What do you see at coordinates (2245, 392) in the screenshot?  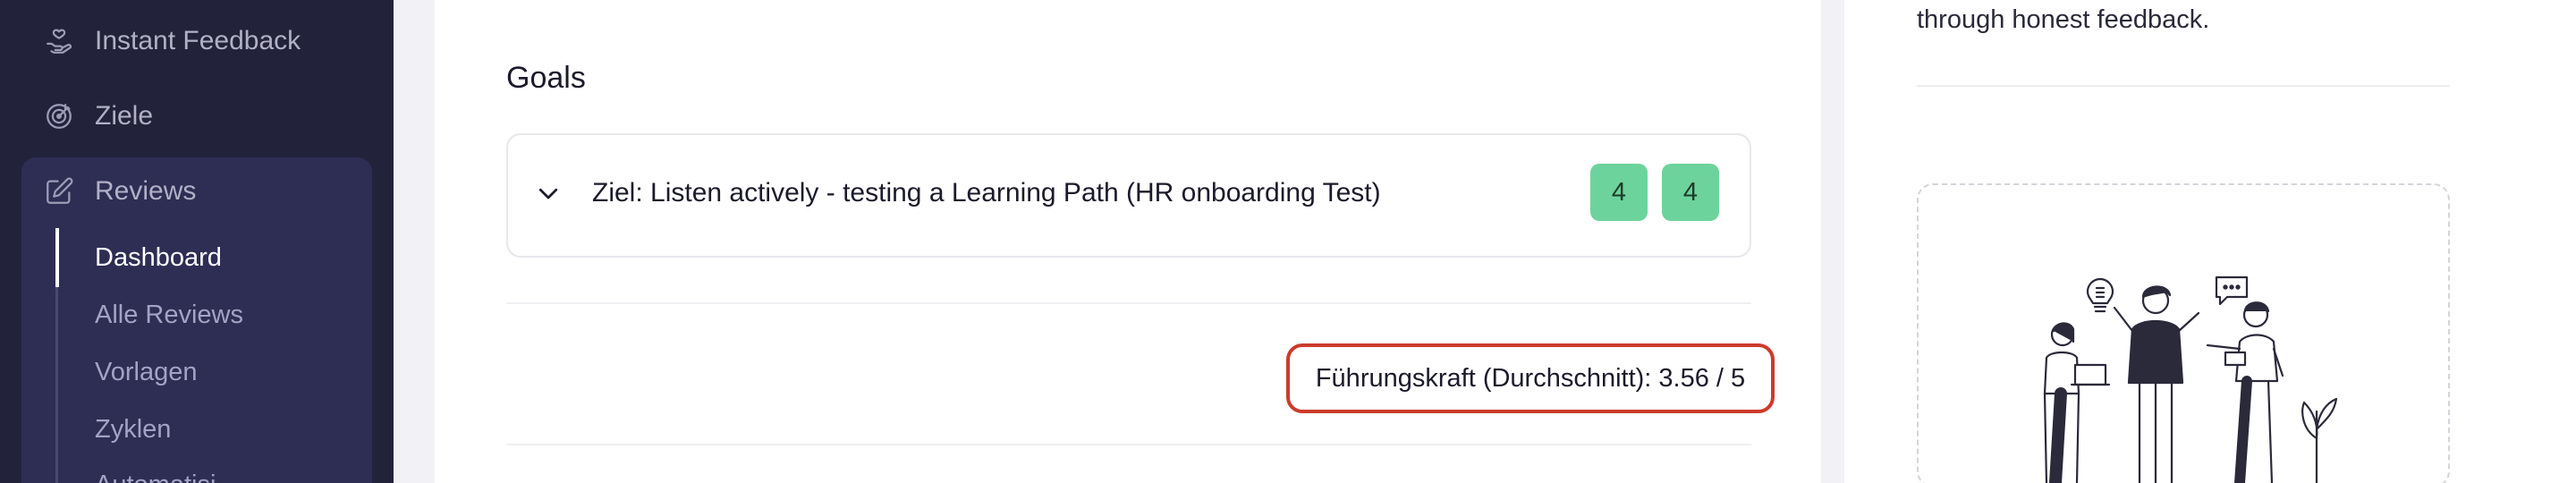 I see `person-right` at bounding box center [2245, 392].